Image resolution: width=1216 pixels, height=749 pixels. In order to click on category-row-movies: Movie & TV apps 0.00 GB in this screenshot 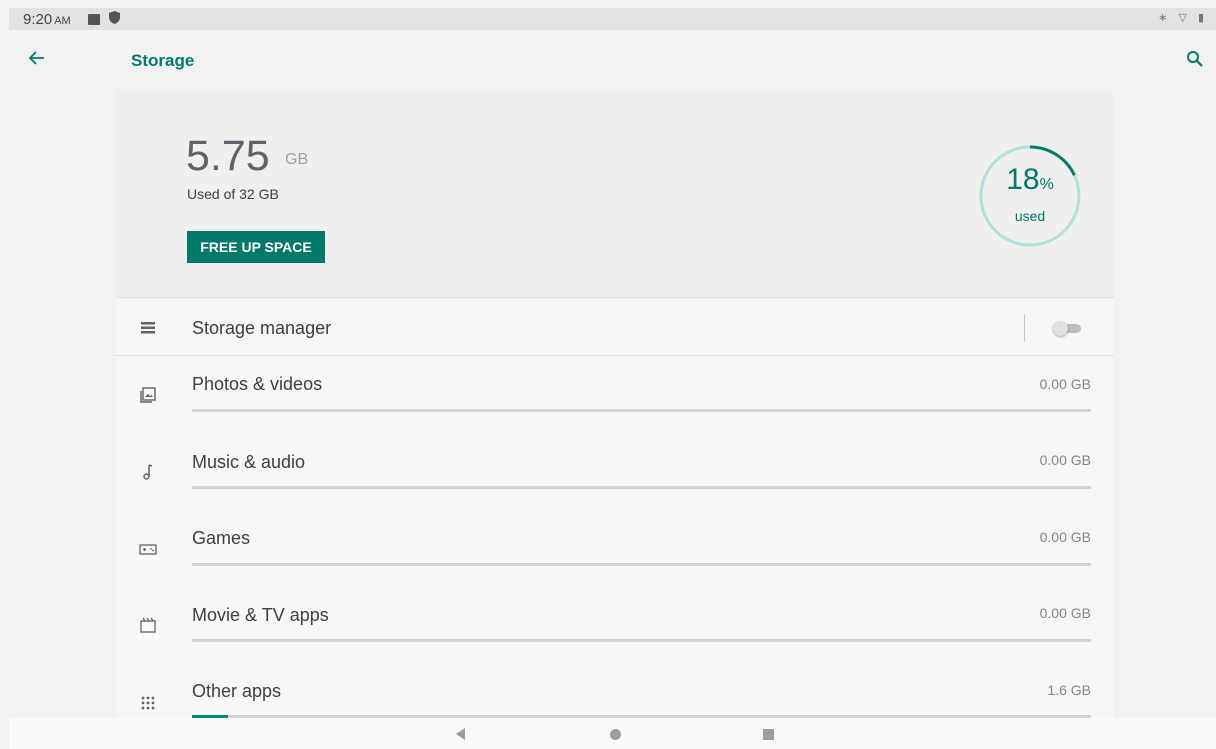, I will do `click(615, 624)`.